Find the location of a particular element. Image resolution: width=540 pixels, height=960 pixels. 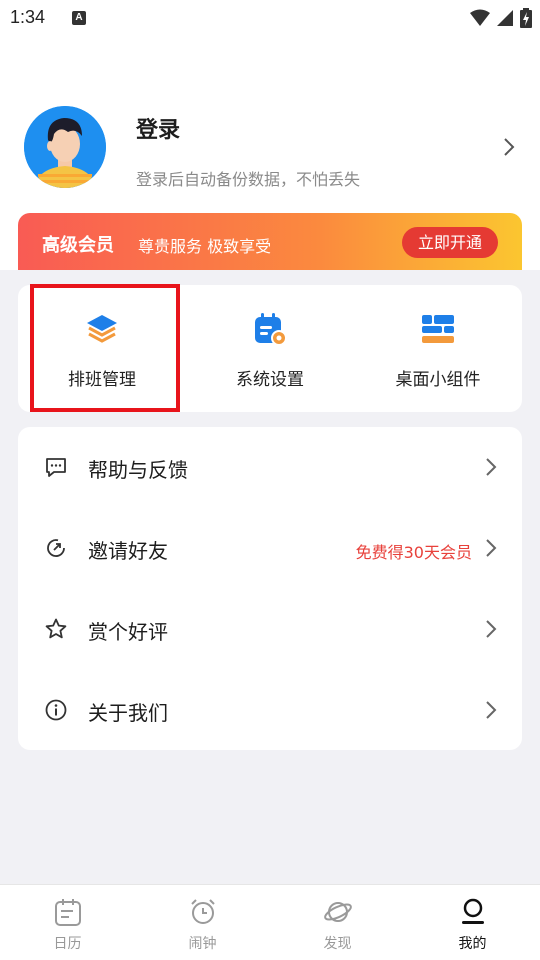

bottom-tab-bar: 日历 闹钟 发现 我的 is located at coordinates (270, 922).